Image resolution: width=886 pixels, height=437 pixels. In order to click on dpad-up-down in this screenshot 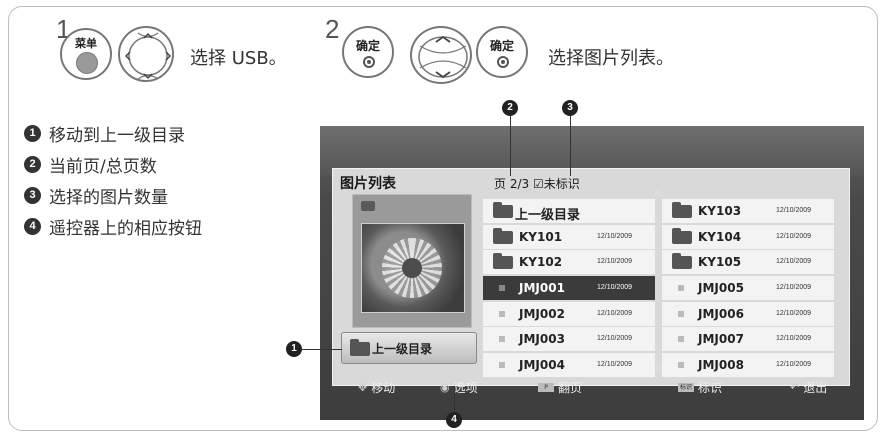, I will do `click(441, 55)`.